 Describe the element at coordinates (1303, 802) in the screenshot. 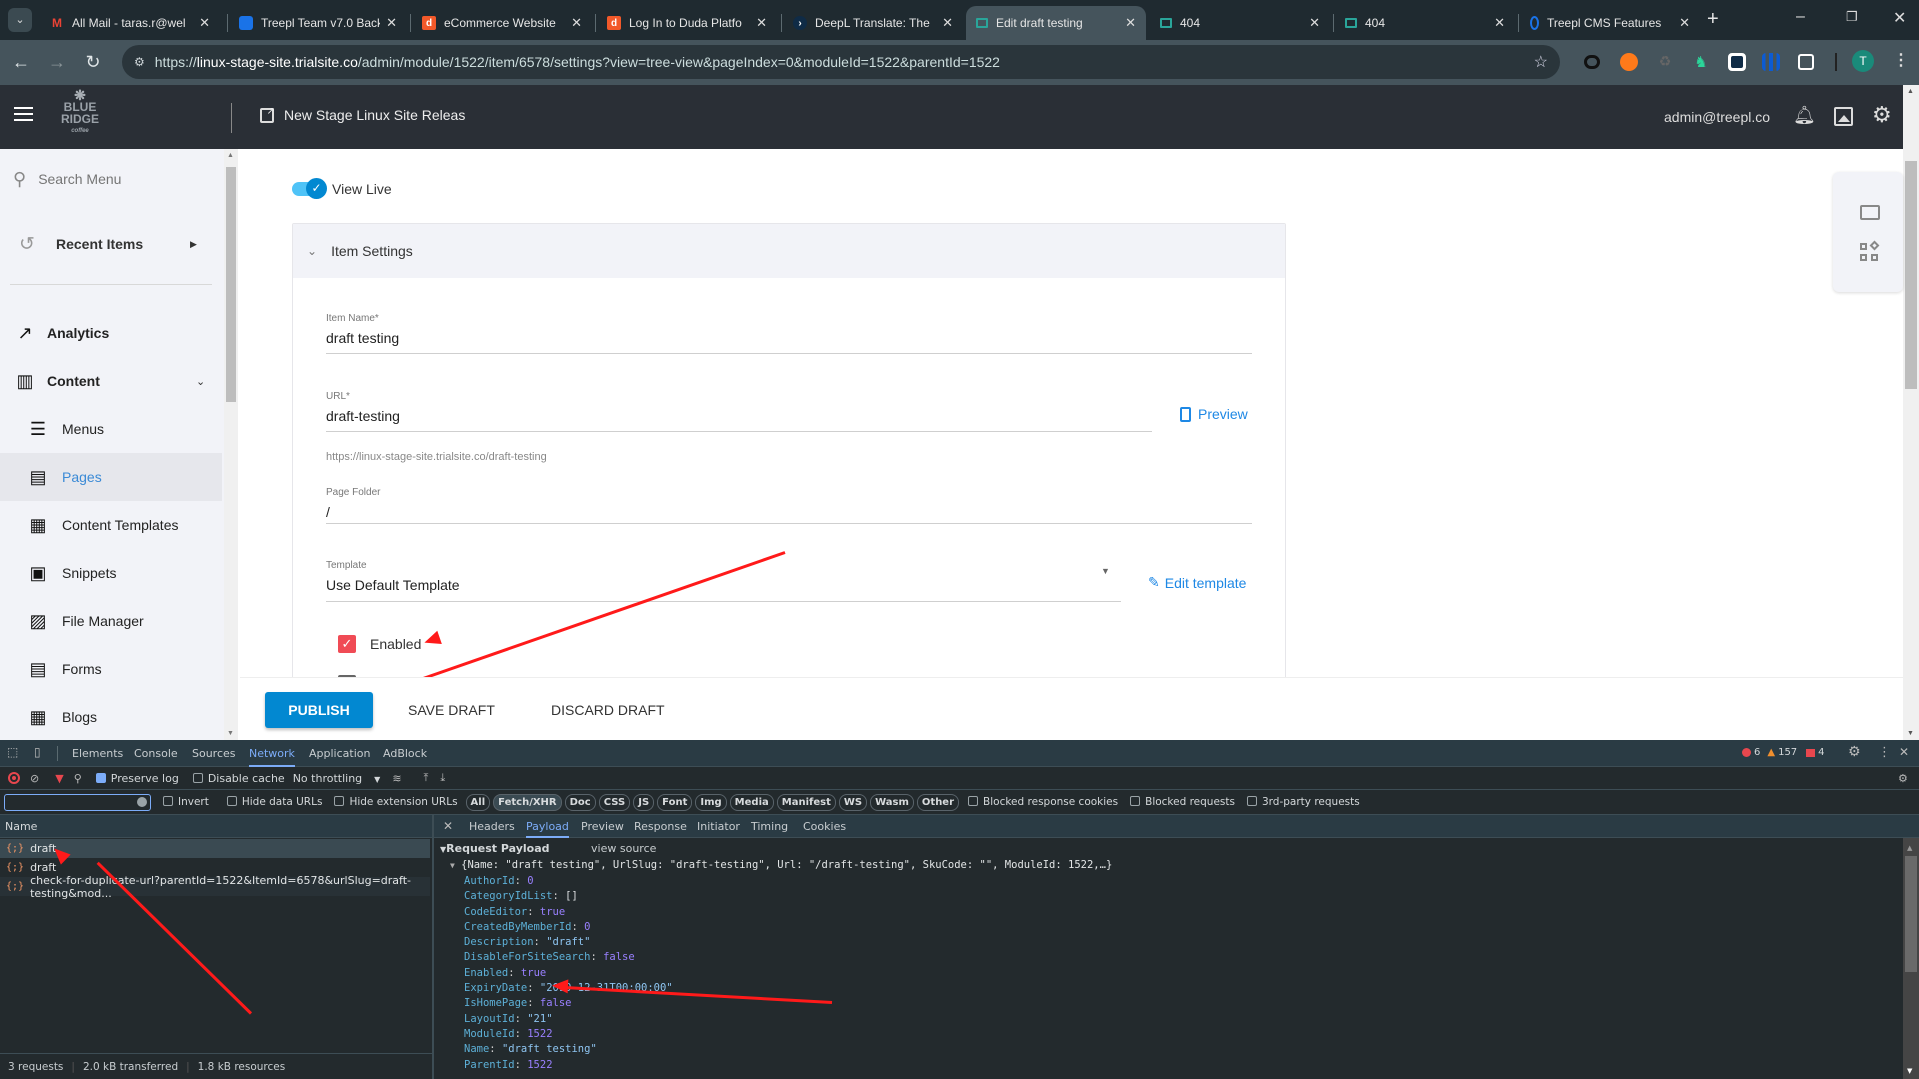

I see `third-party-checkbox: 3rd-party requests` at that location.